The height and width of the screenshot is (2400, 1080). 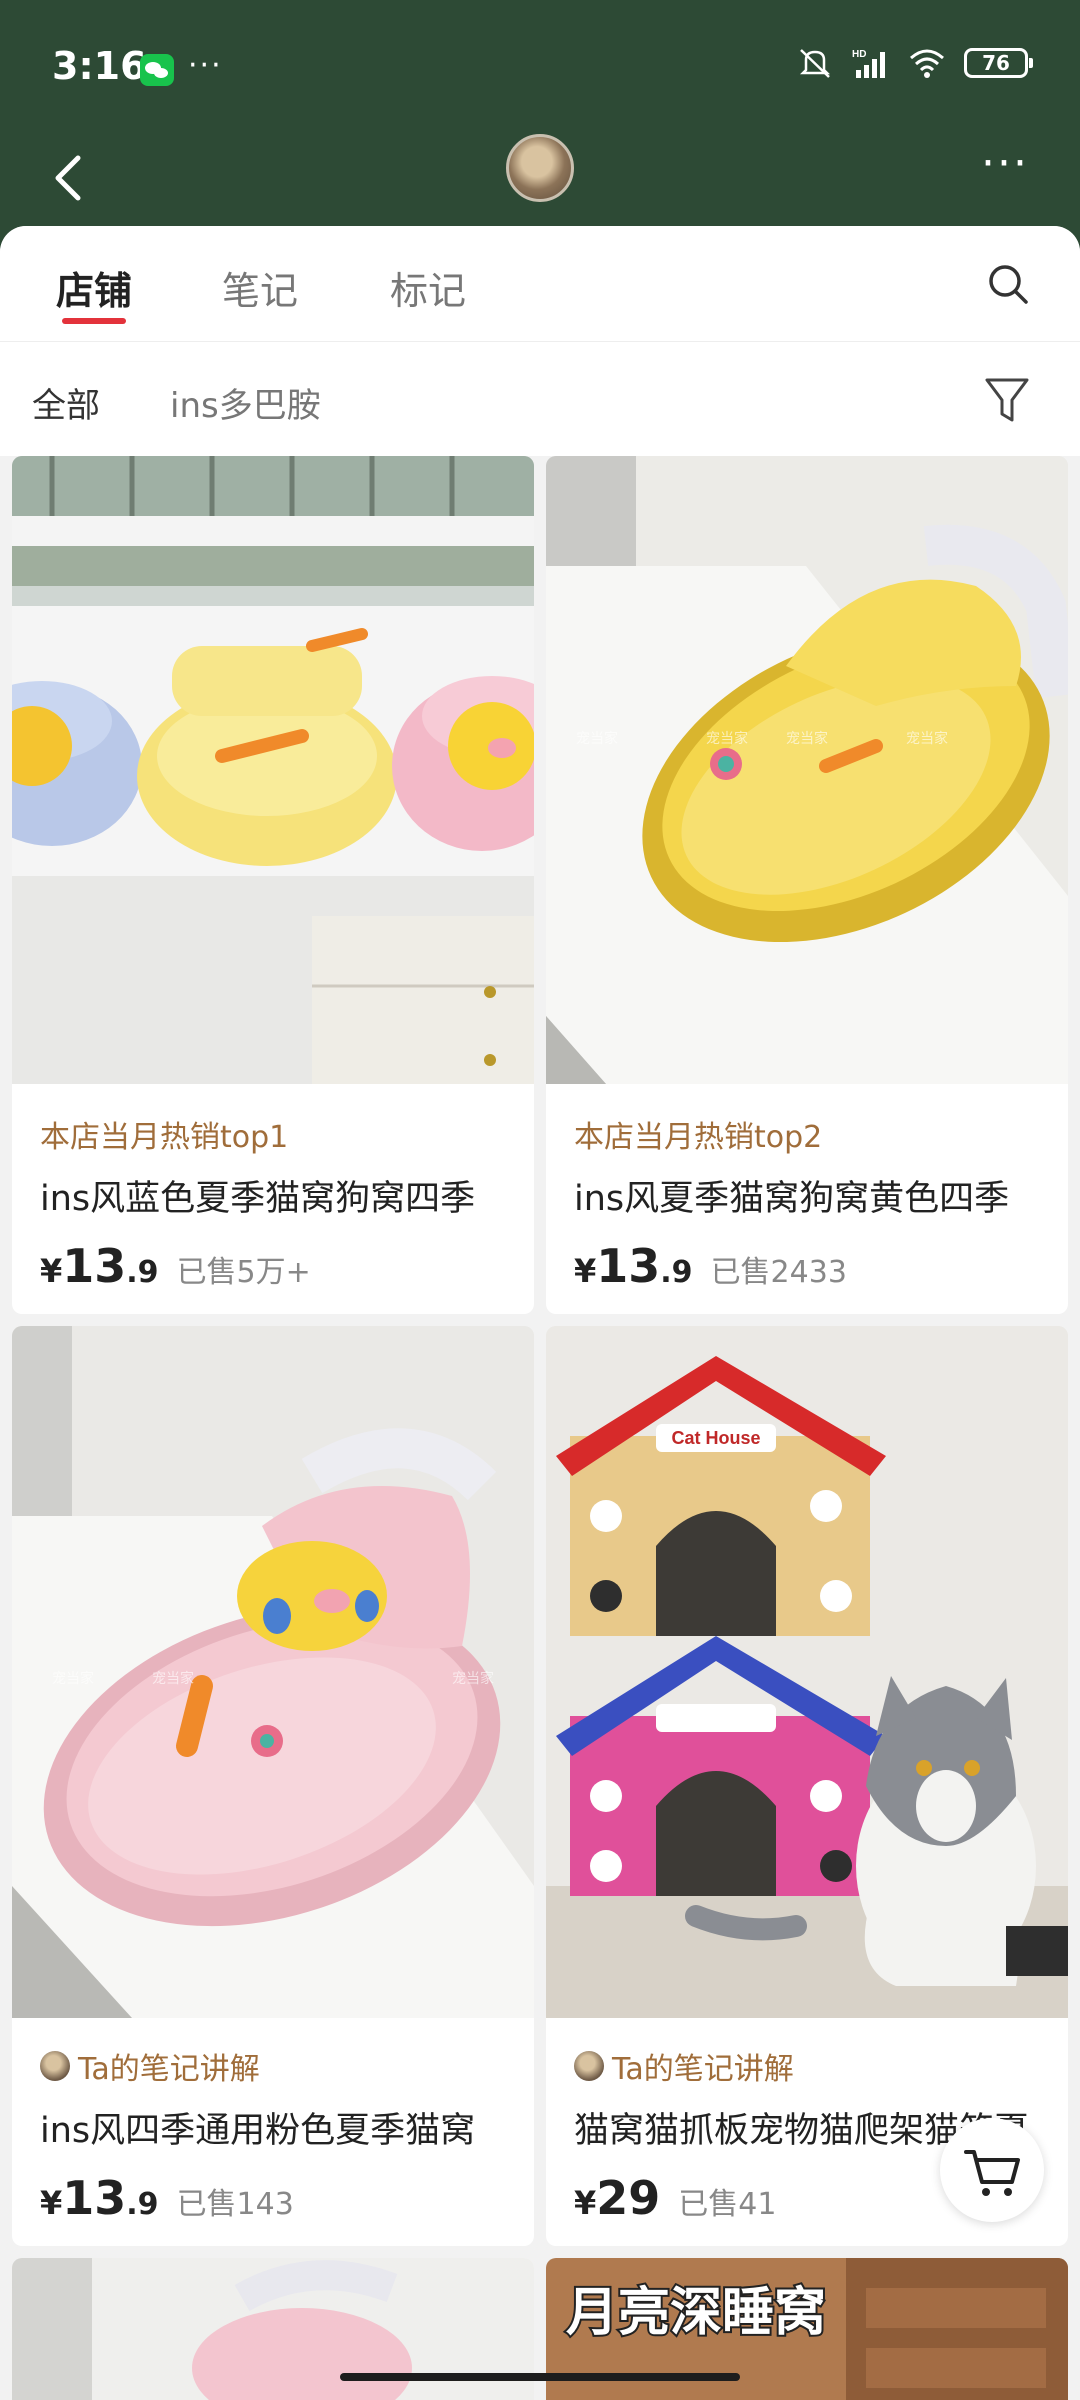 What do you see at coordinates (205, 65) in the screenshot?
I see `notification-more-indicator: ···` at bounding box center [205, 65].